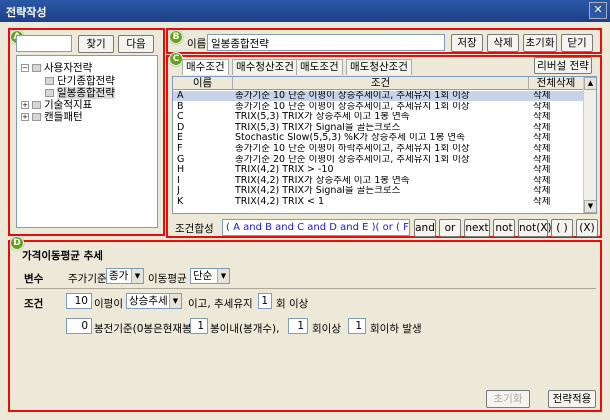 The height and width of the screenshot is (420, 610). Describe the element at coordinates (504, 228) in the screenshot. I see `combine-op-button: not` at that location.